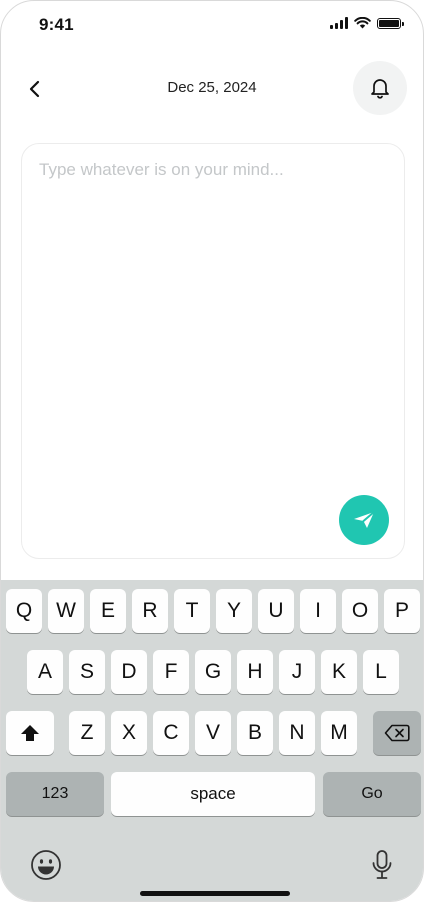  What do you see at coordinates (318, 611) in the screenshot?
I see `key-i: I` at bounding box center [318, 611].